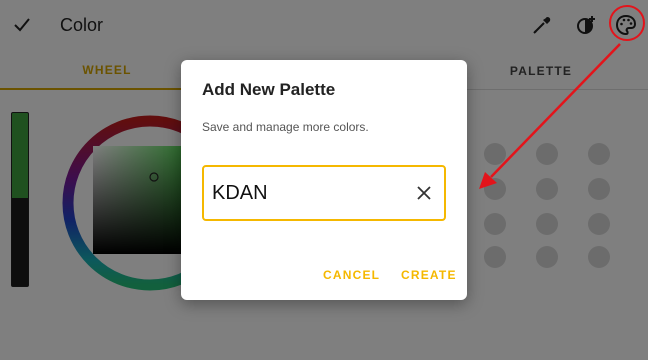 The height and width of the screenshot is (360, 648). What do you see at coordinates (550, 116) in the screenshot?
I see `annotation-arrow` at bounding box center [550, 116].